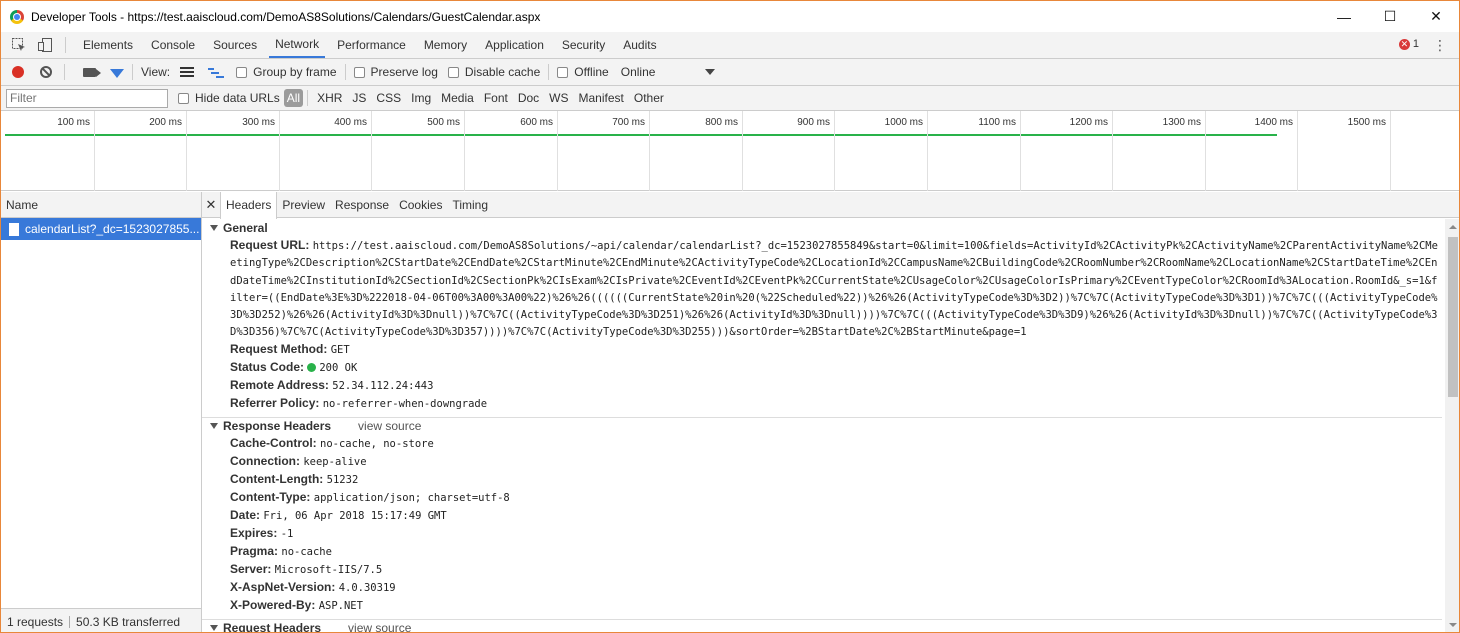 This screenshot has width=1460, height=633. What do you see at coordinates (187, 72) in the screenshot?
I see `large-rows-icon` at bounding box center [187, 72].